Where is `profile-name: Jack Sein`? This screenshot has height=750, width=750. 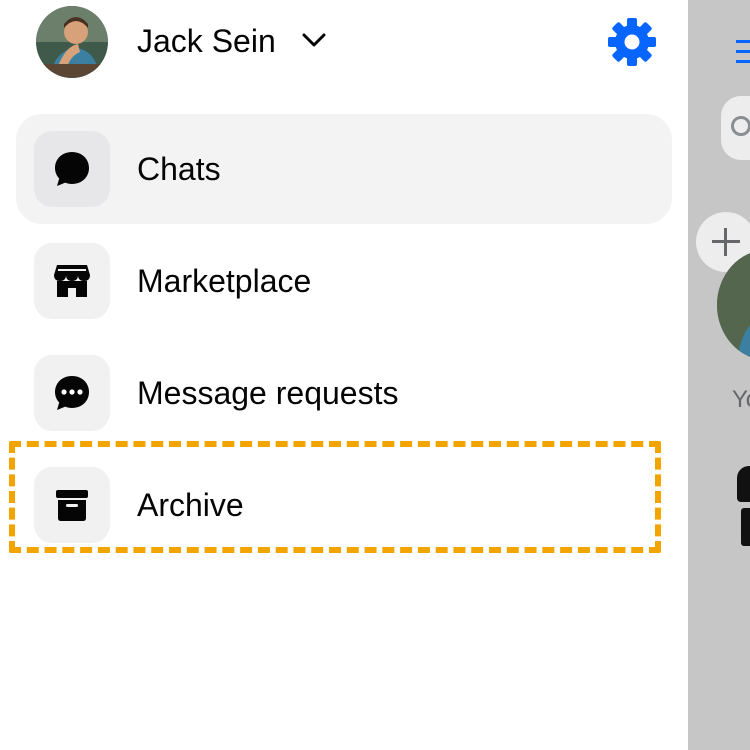 profile-name: Jack Sein is located at coordinates (206, 41).